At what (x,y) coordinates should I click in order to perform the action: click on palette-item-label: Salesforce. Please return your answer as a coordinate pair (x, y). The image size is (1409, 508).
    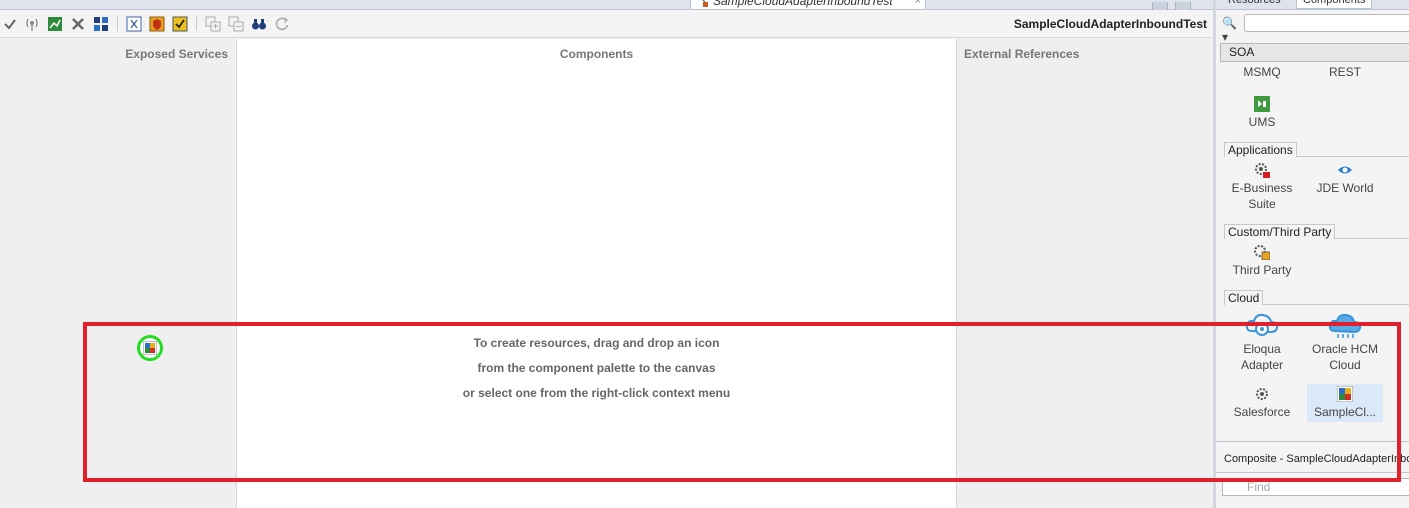
    Looking at the image, I should click on (1262, 412).